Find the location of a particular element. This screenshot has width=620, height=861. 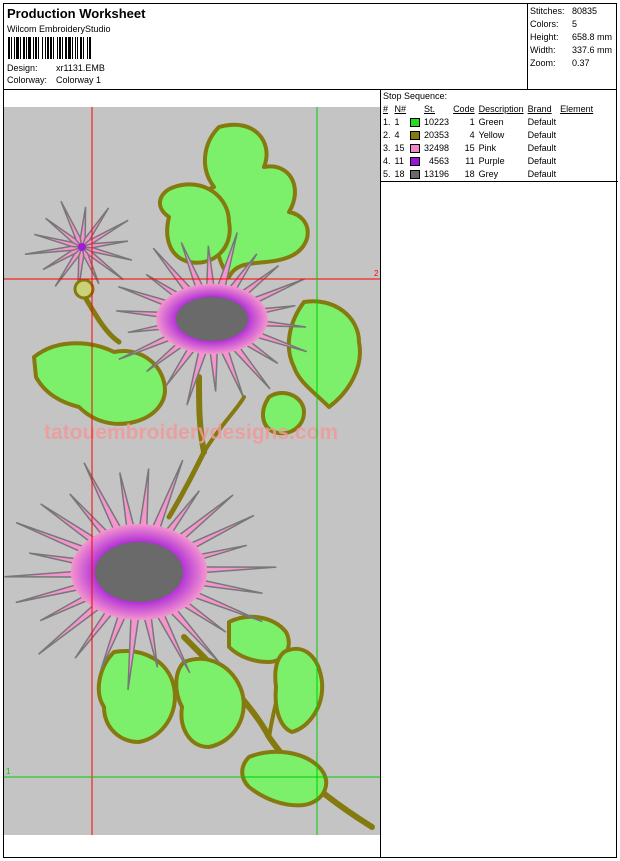

needle-number: 4 is located at coordinates (397, 134).